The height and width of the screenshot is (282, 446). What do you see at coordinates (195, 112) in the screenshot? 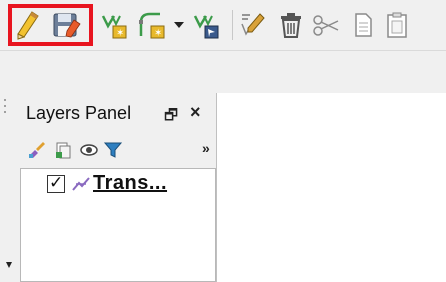
I see `close-panel-icon: ×` at bounding box center [195, 112].